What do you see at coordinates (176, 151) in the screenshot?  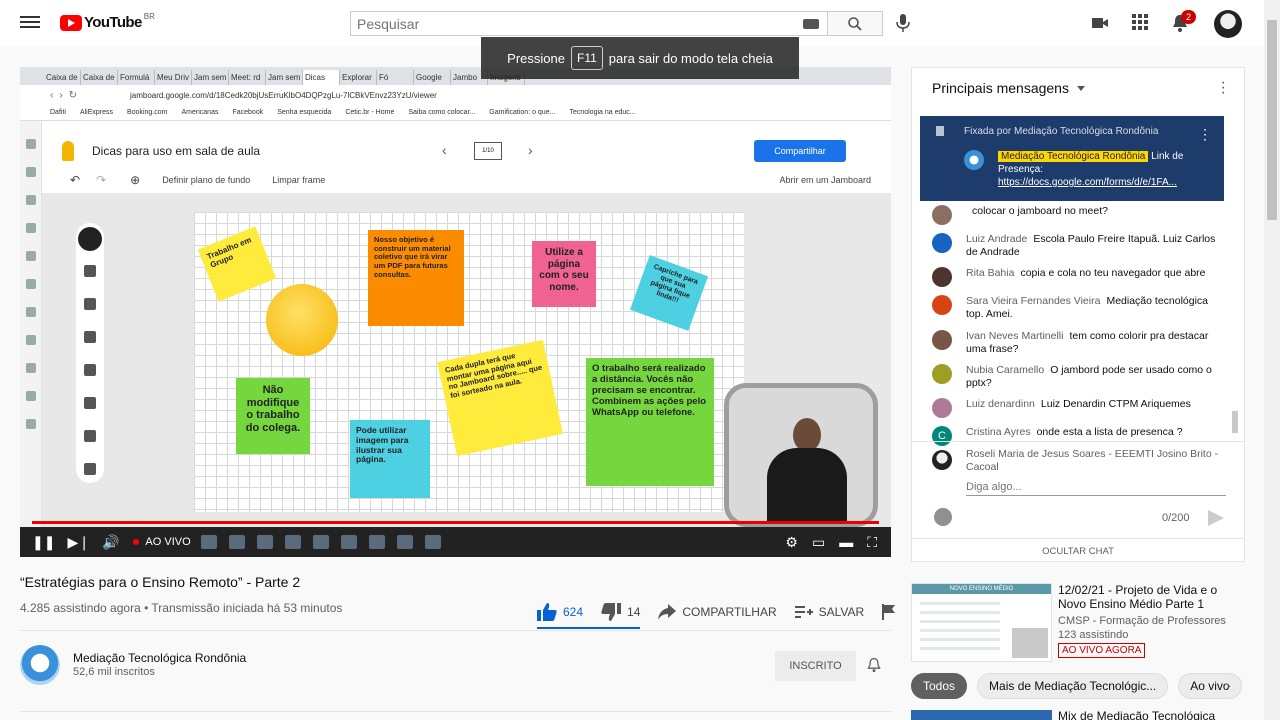 I see `jamboard-title: Dicas para uso em sala de aula` at bounding box center [176, 151].